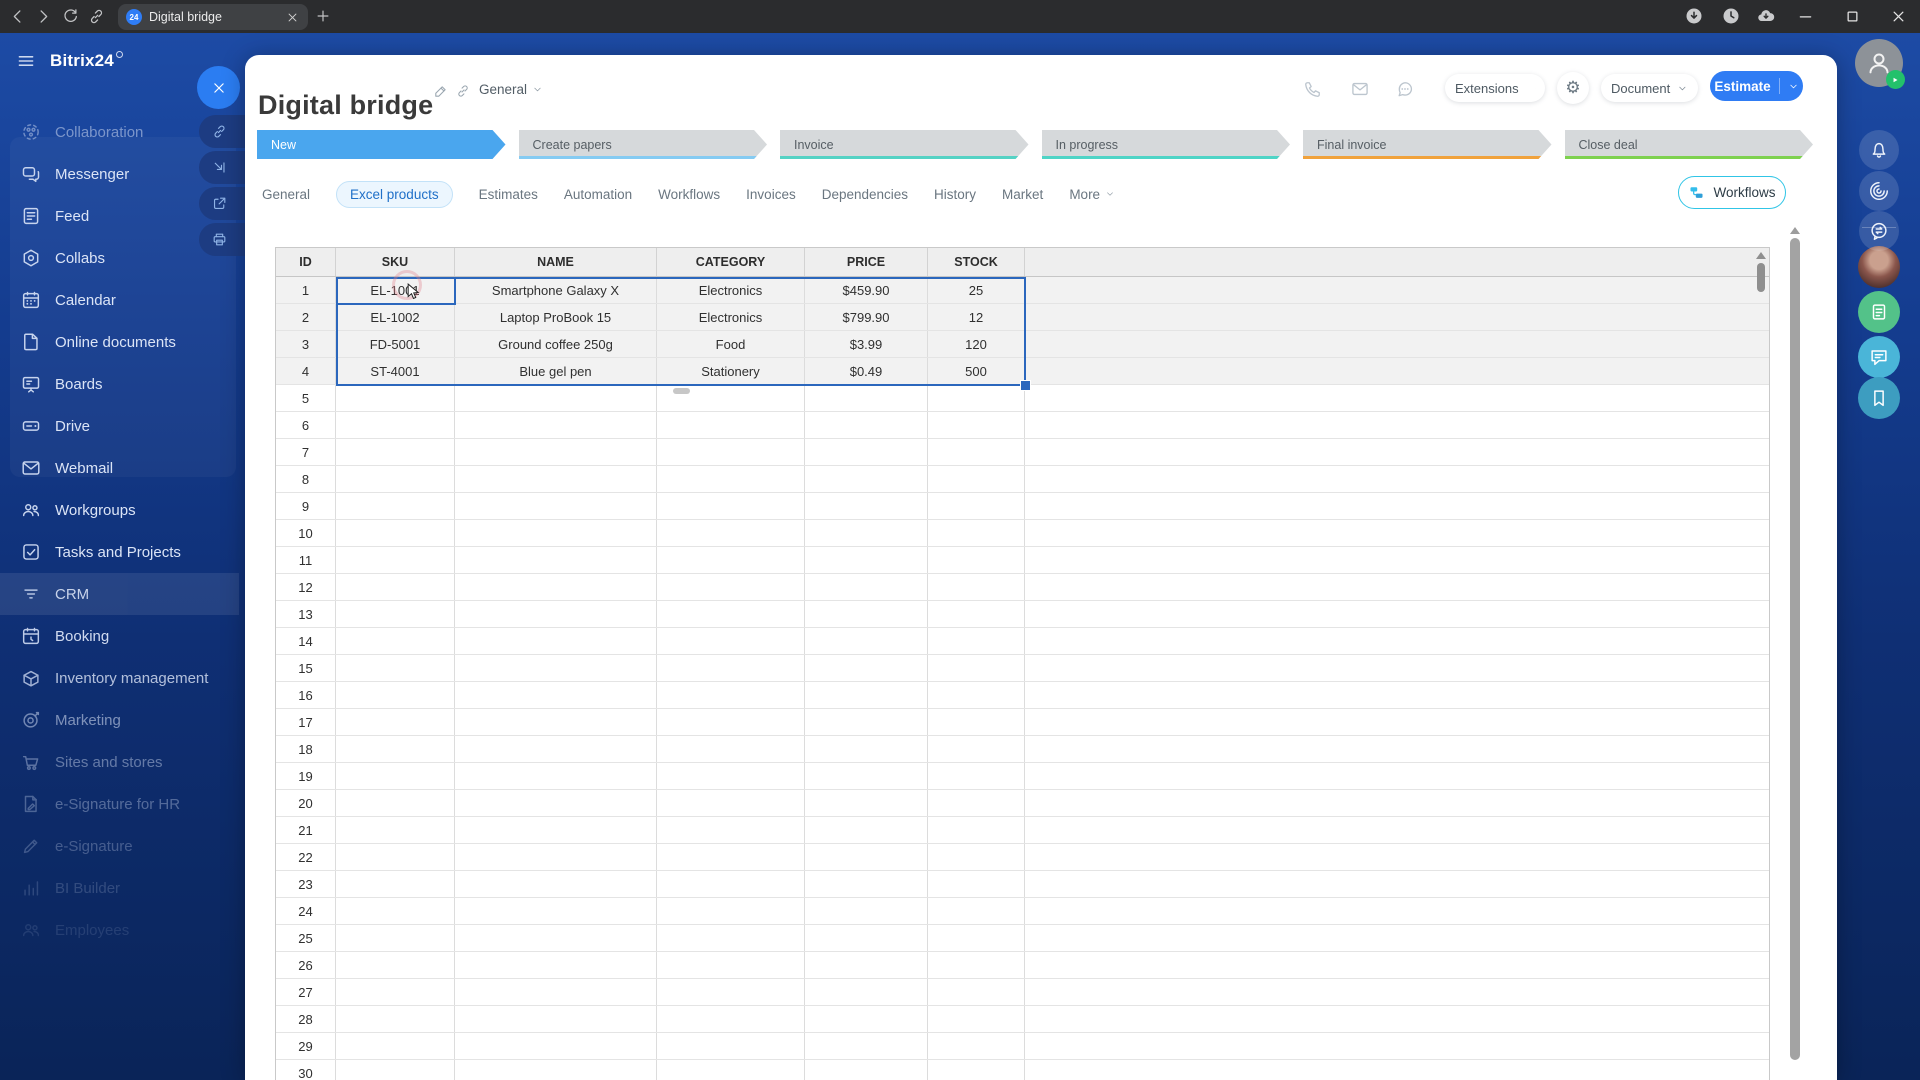  What do you see at coordinates (1022, 425) in the screenshot?
I see `sheet-row: 6` at bounding box center [1022, 425].